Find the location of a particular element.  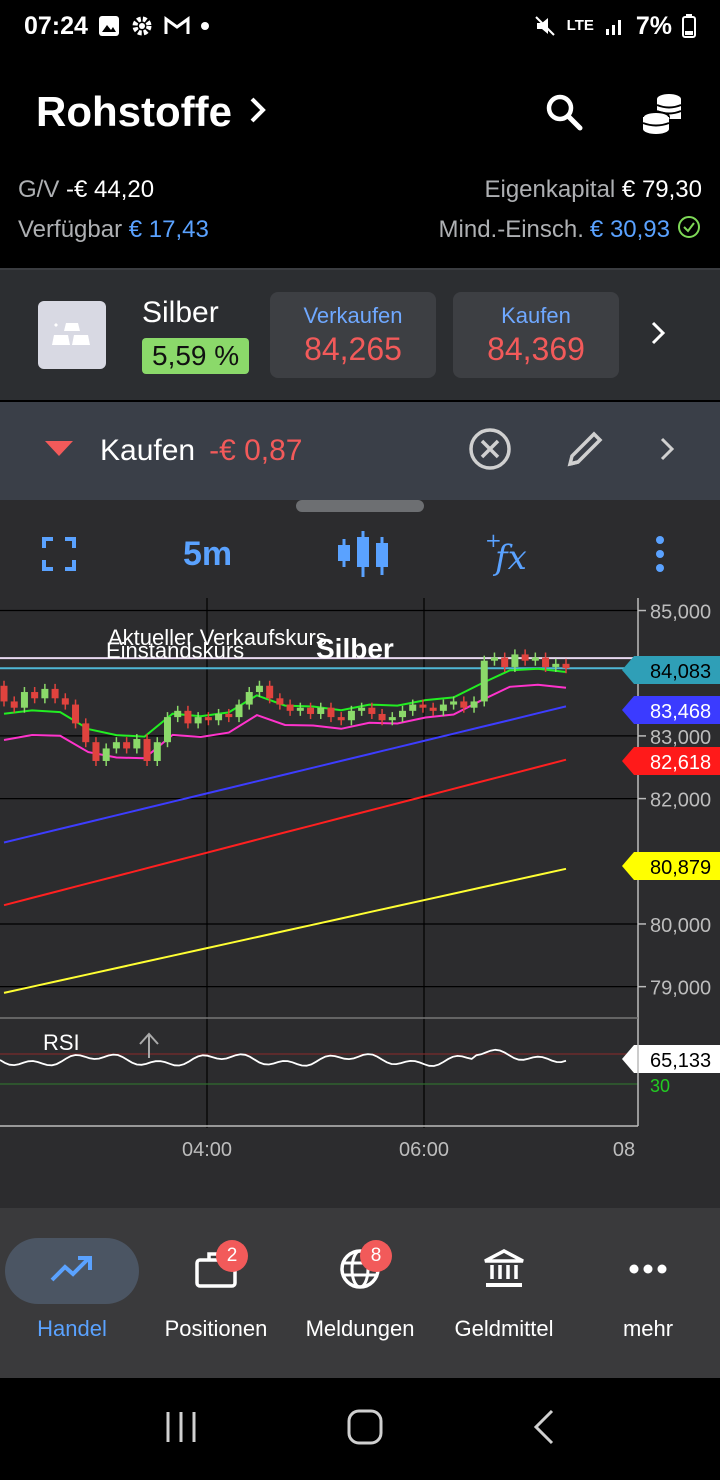

indicator-fx-icon: + fx is located at coordinates (510, 553).